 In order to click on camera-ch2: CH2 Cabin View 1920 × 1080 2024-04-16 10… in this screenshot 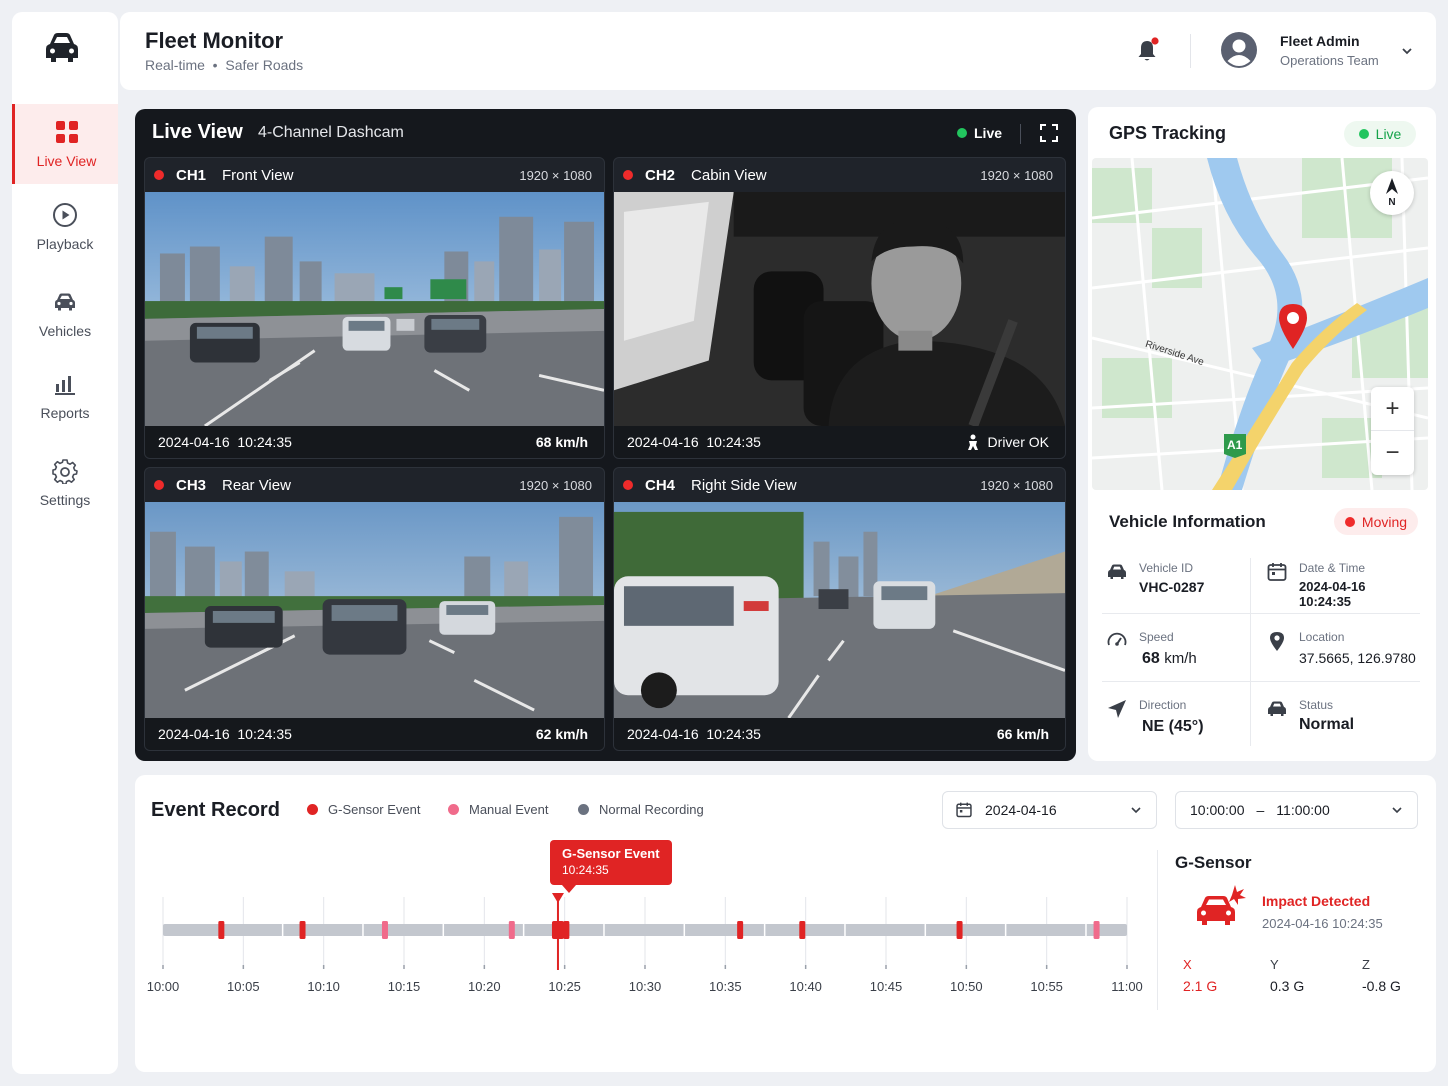, I will do `click(839, 308)`.